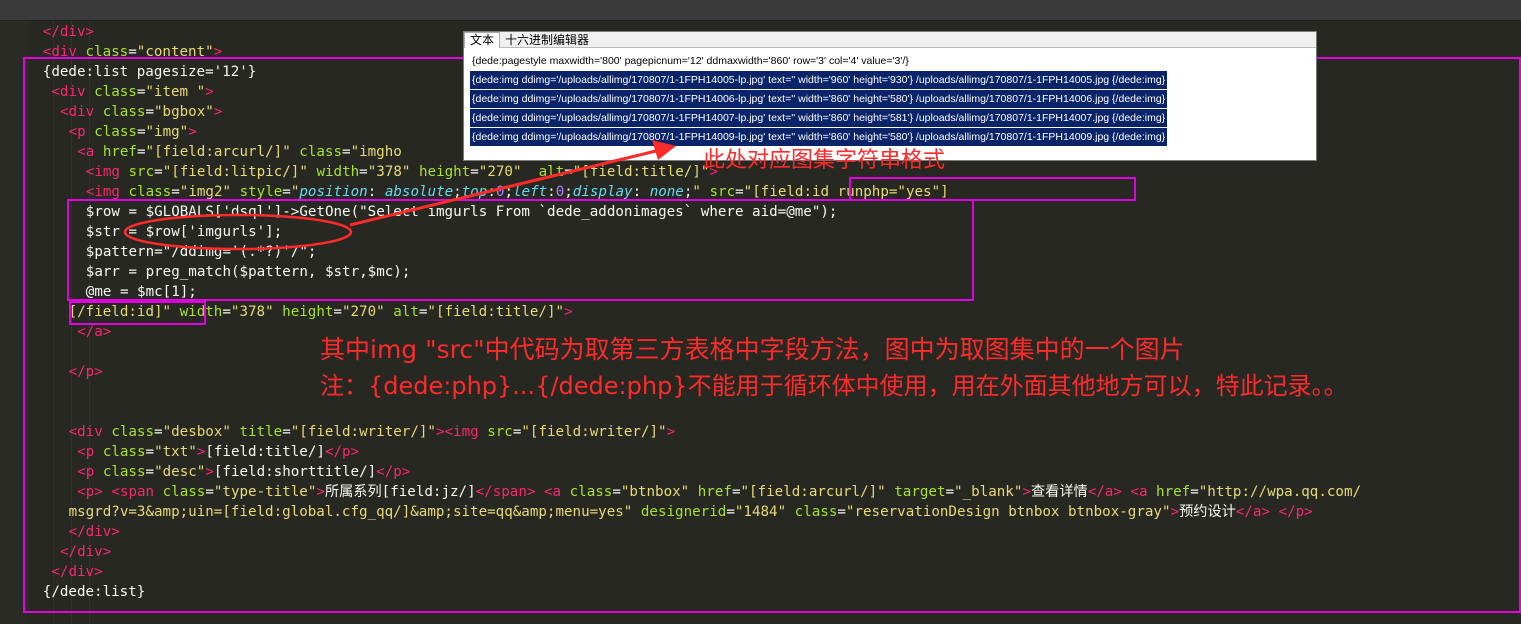  I want to click on imgurls-ellipse, so click(238, 232).